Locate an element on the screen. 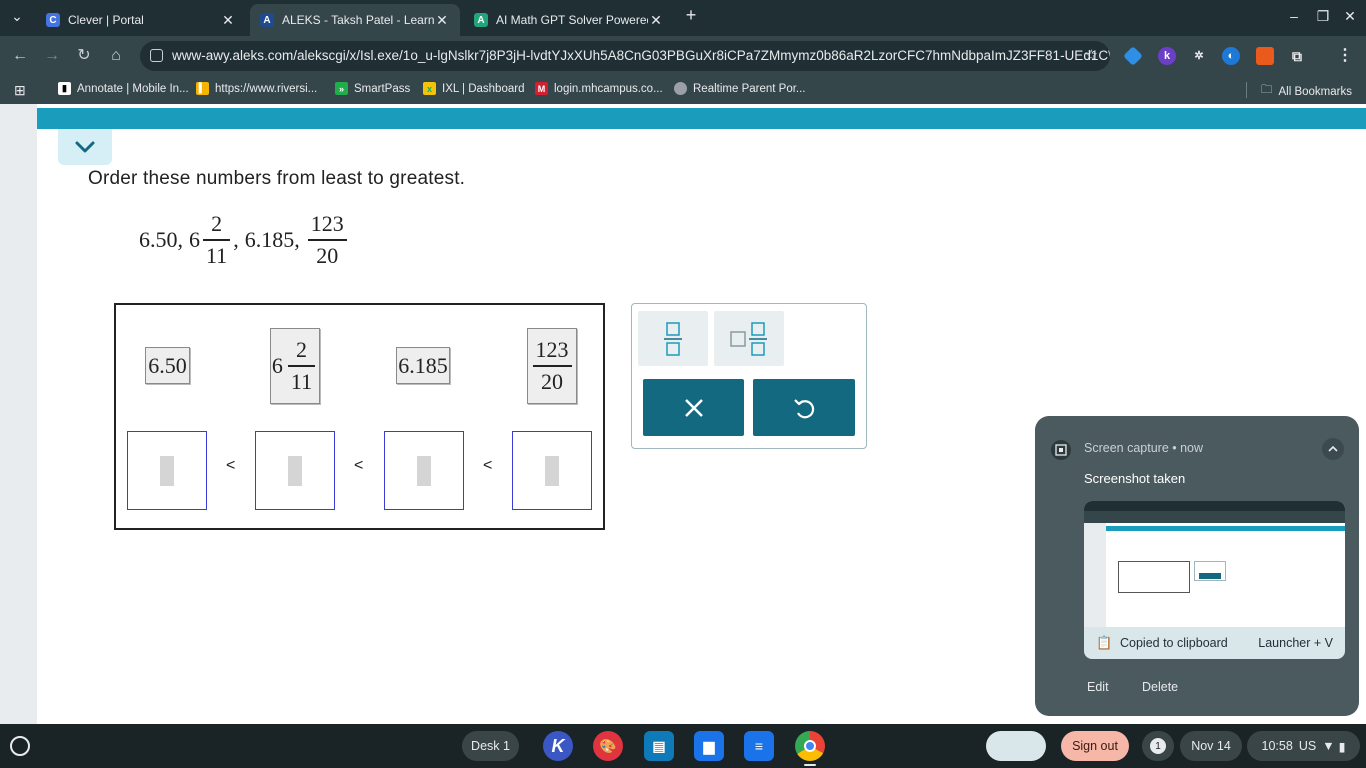 The height and width of the screenshot is (768, 1366). improper-fraction: 123 20 is located at coordinates (327, 240).